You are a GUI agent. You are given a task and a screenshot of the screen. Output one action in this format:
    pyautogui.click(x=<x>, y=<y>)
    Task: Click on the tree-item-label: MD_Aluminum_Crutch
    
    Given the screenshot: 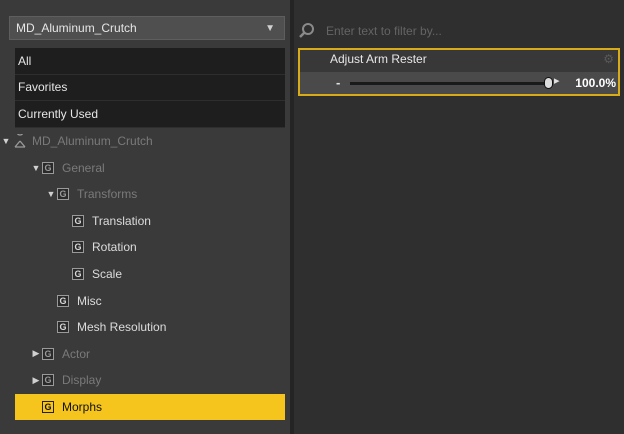 What is the action you would take?
    pyautogui.click(x=92, y=141)
    